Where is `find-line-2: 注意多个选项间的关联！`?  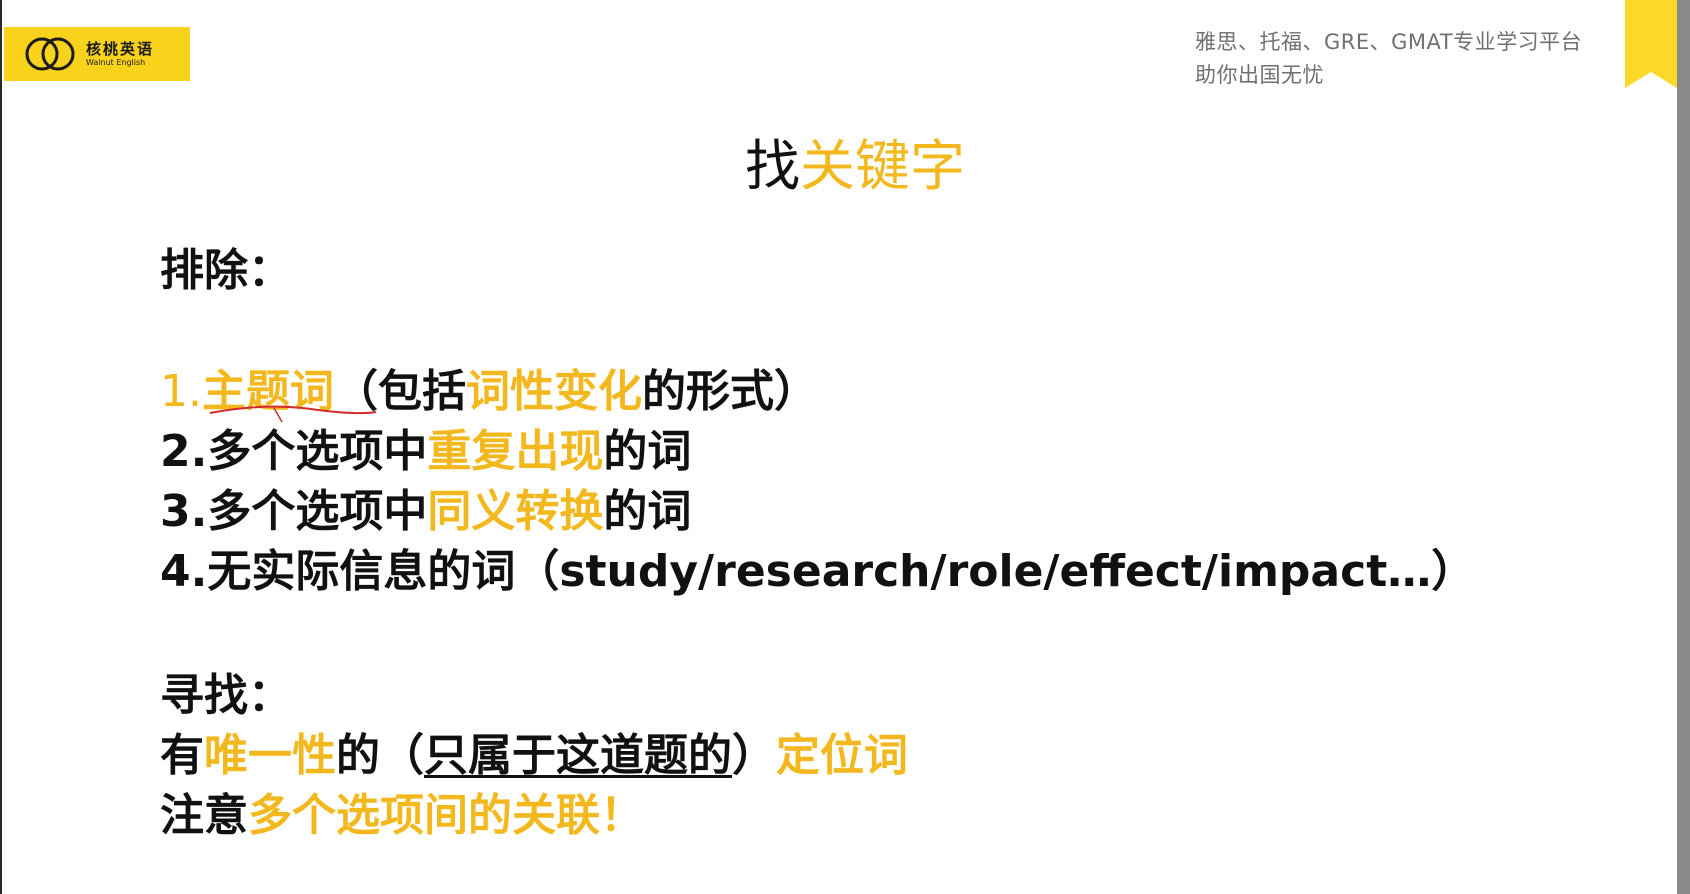
find-line-2: 注意多个选项间的关联！ is located at coordinates (402, 816).